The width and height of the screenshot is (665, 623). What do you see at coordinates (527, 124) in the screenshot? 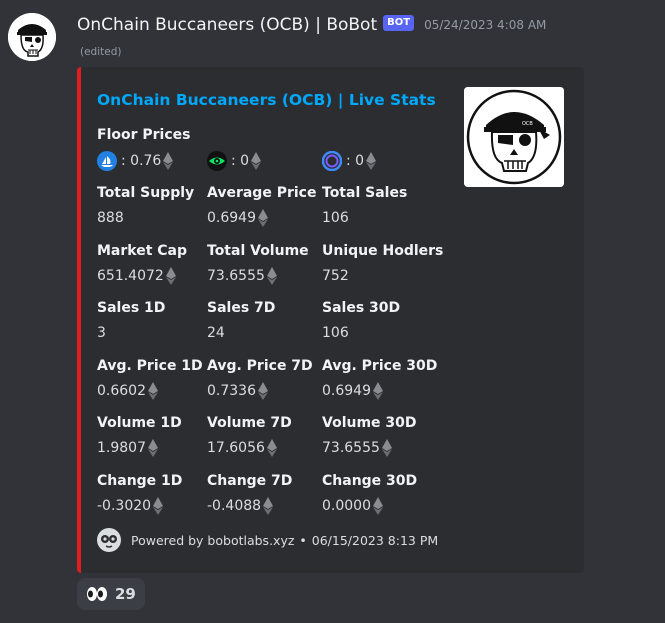
I see `svg-text: OCB` at bounding box center [527, 124].